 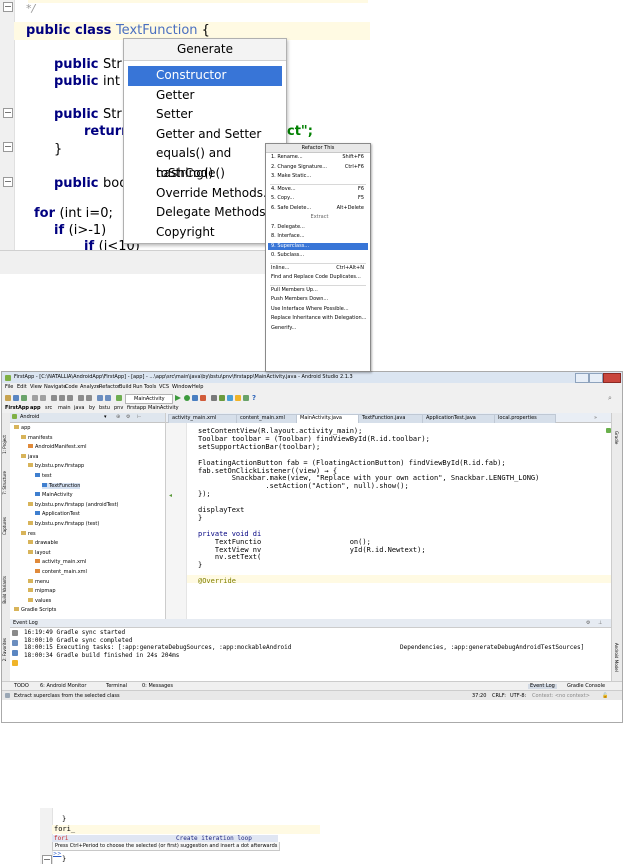 I want to click on device-monitor-icon, so click(x=230, y=398).